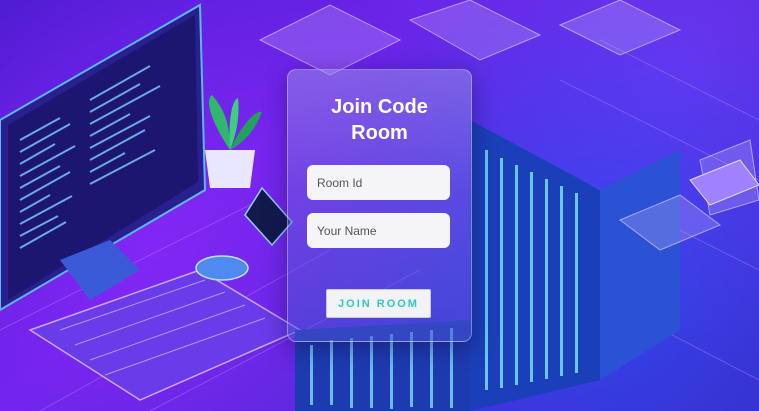 Image resolution: width=759 pixels, height=411 pixels. I want to click on phone-icon, so click(268, 216).